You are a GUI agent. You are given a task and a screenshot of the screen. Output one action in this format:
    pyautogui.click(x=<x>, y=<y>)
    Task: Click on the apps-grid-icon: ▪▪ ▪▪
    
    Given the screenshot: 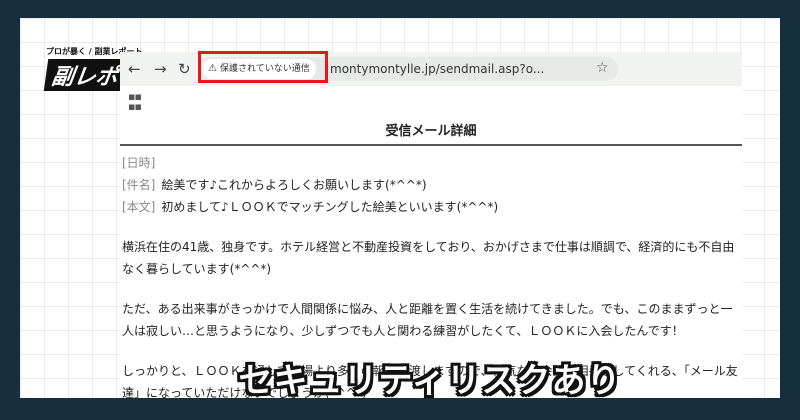 What is the action you would take?
    pyautogui.click(x=135, y=101)
    